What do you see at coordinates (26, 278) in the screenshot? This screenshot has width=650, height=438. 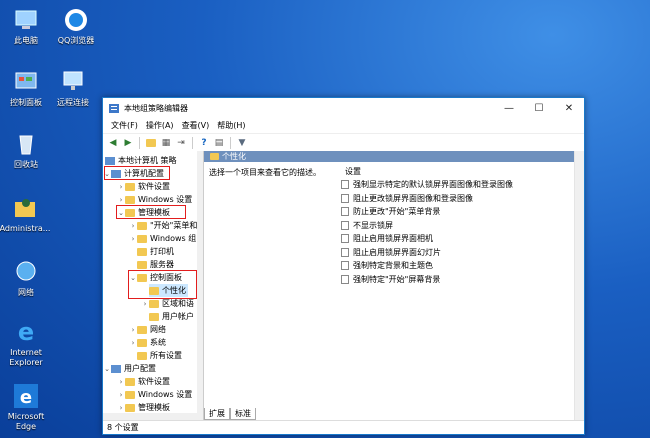 I see `desktop-icon-network: 网络` at bounding box center [26, 278].